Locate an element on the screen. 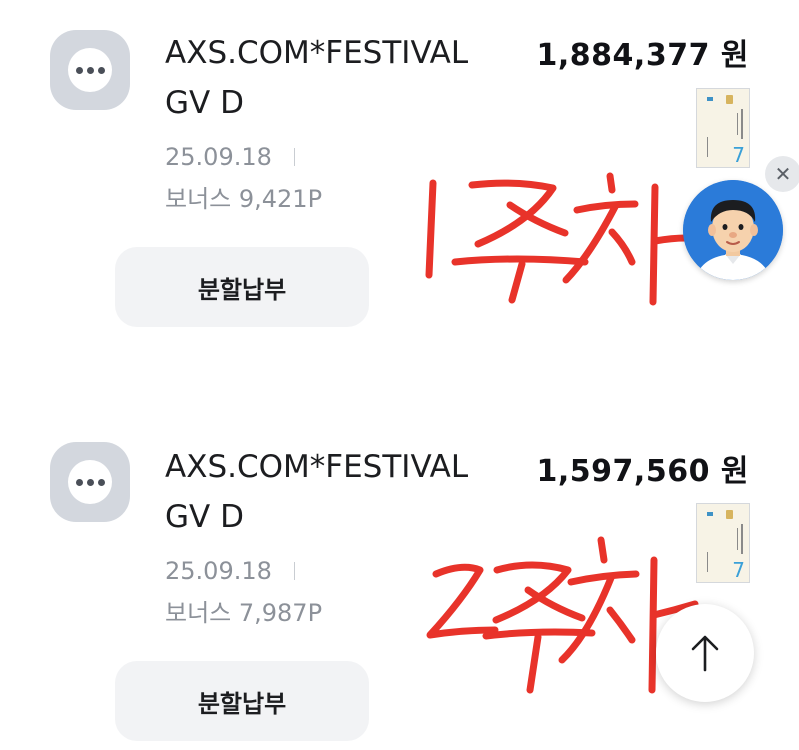 The image size is (799, 750). bonus-points: 보너스 9,421P is located at coordinates (244, 199).